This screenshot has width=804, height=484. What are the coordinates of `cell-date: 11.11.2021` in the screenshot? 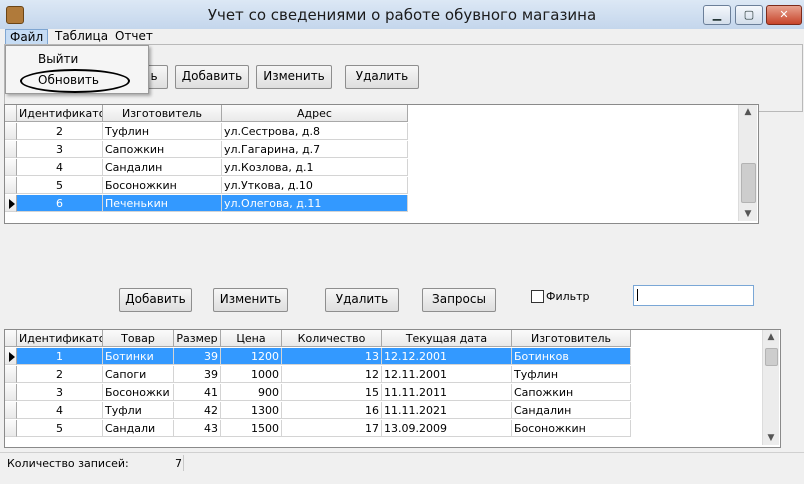 It's located at (447, 410).